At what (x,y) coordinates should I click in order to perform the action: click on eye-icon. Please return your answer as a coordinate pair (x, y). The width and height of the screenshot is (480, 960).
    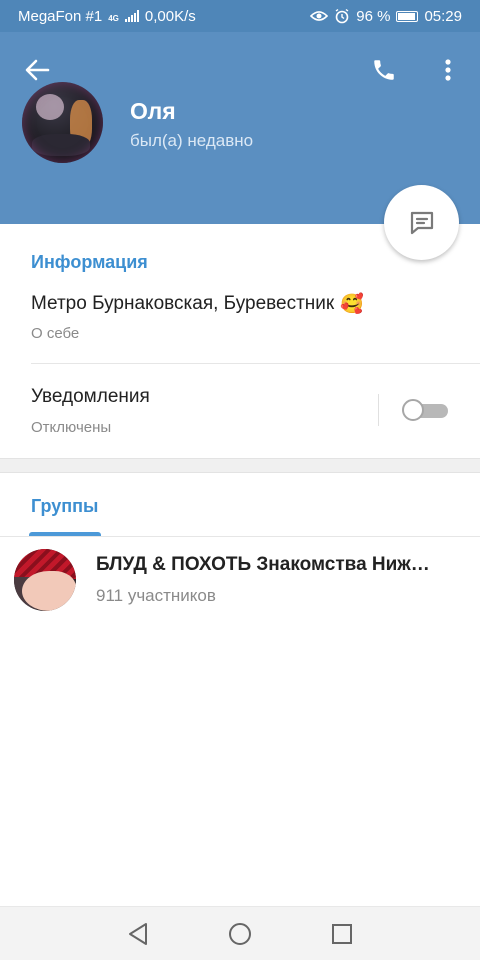
    Looking at the image, I should click on (319, 16).